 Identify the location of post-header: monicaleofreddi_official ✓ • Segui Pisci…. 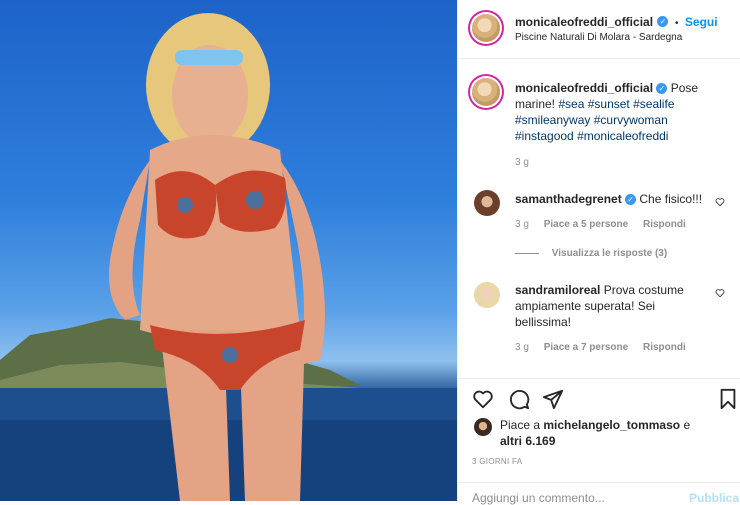
(599, 29).